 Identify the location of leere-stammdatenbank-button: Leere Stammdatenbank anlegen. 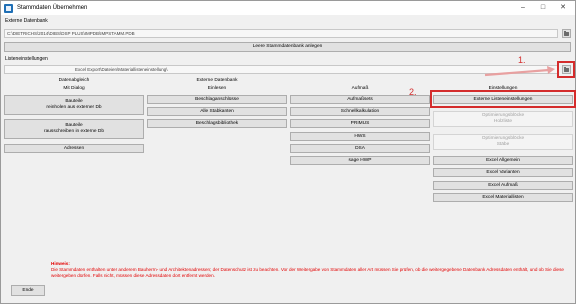
(287, 47).